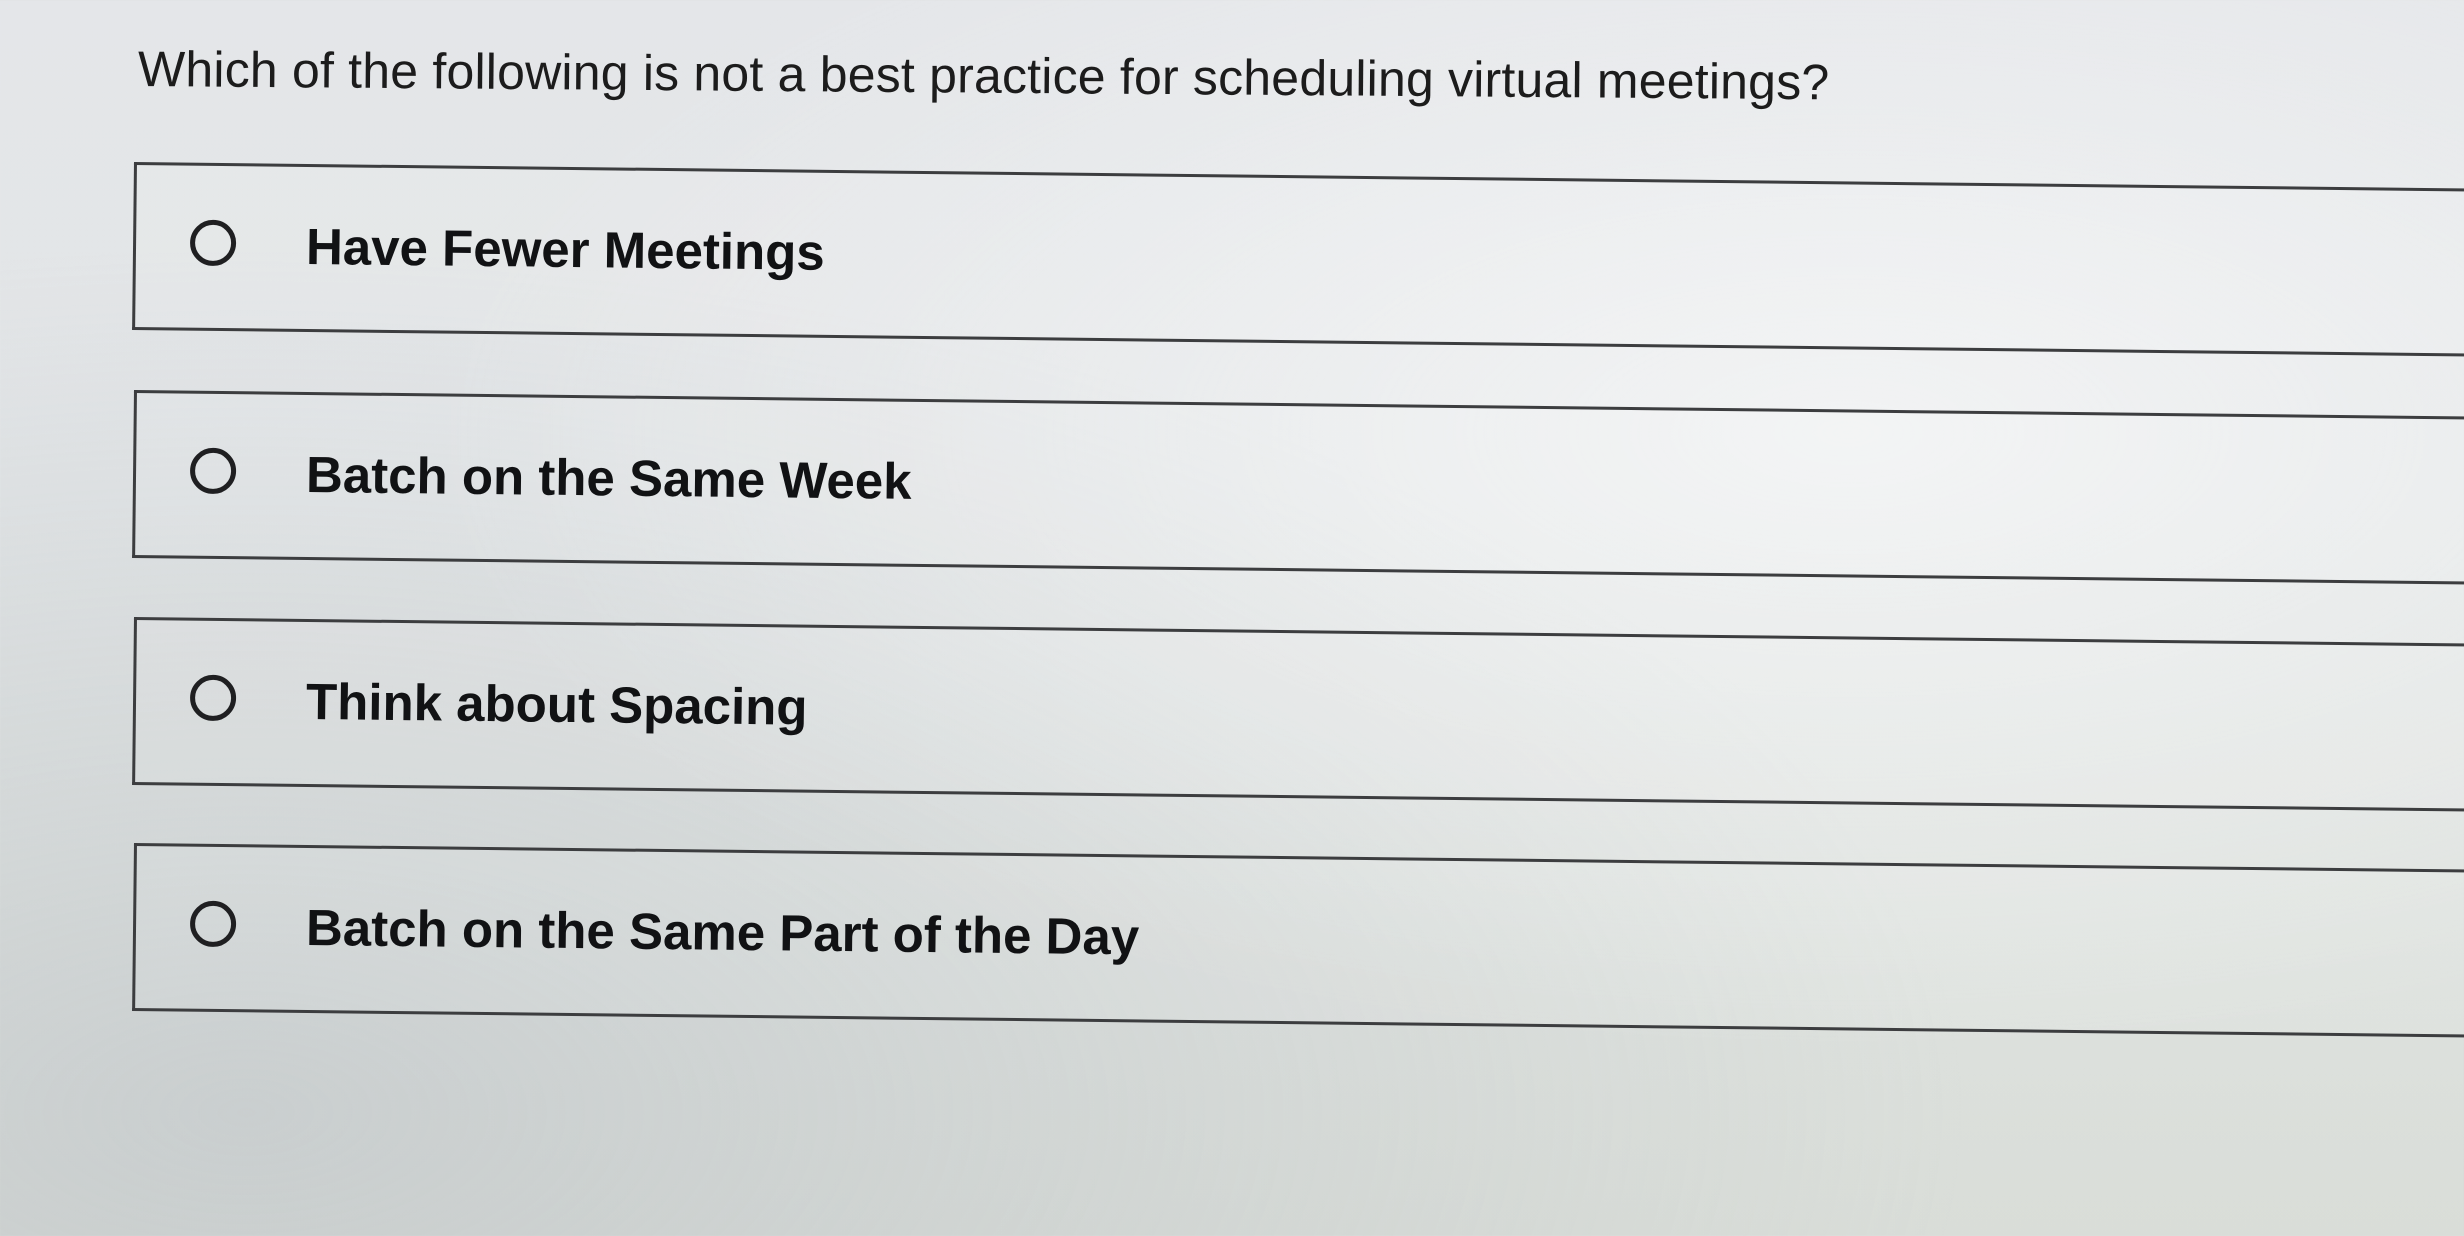 This screenshot has width=2464, height=1236. Describe the element at coordinates (1298, 940) in the screenshot. I see `answer-option-4: Batch on the Same Part of the Day` at that location.